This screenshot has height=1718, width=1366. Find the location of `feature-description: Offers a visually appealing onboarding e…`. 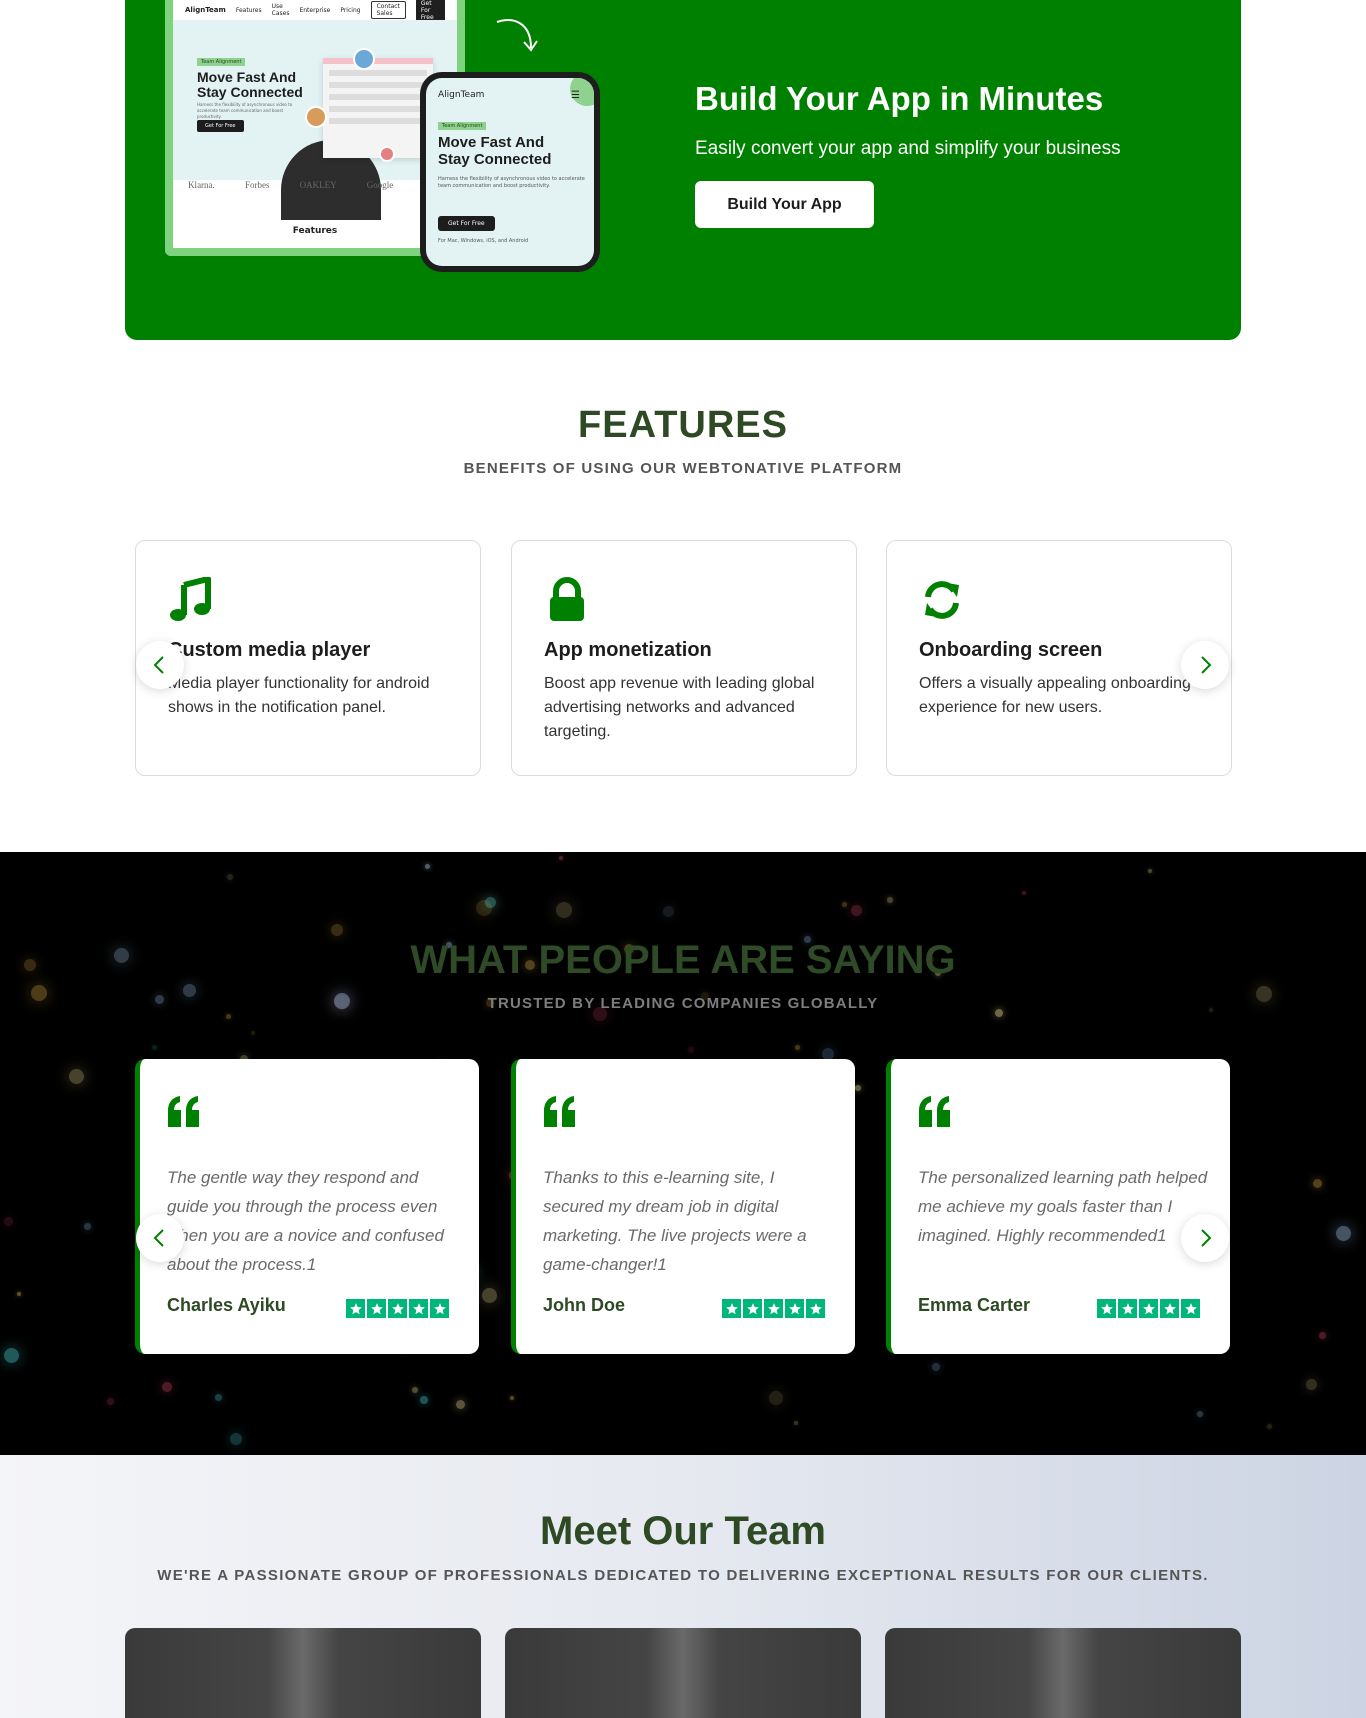

feature-description: Offers a visually appealing onboarding e… is located at coordinates (1055, 695).